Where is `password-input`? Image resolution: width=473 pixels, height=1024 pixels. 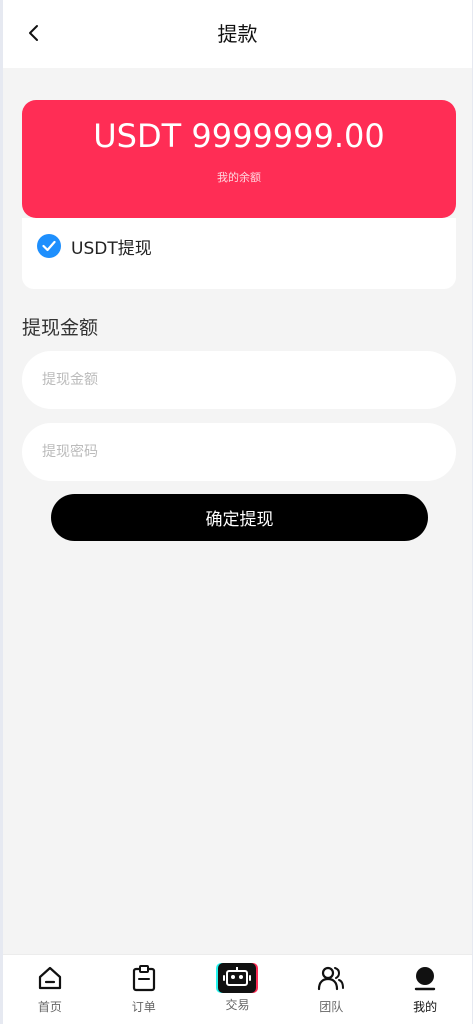 password-input is located at coordinates (239, 452).